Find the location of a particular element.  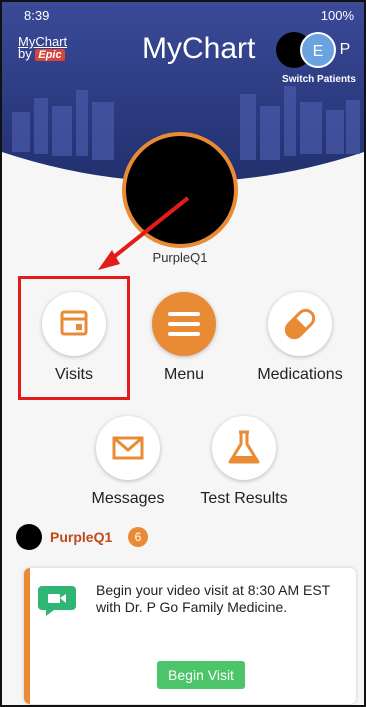

envelope-icon is located at coordinates (128, 448).